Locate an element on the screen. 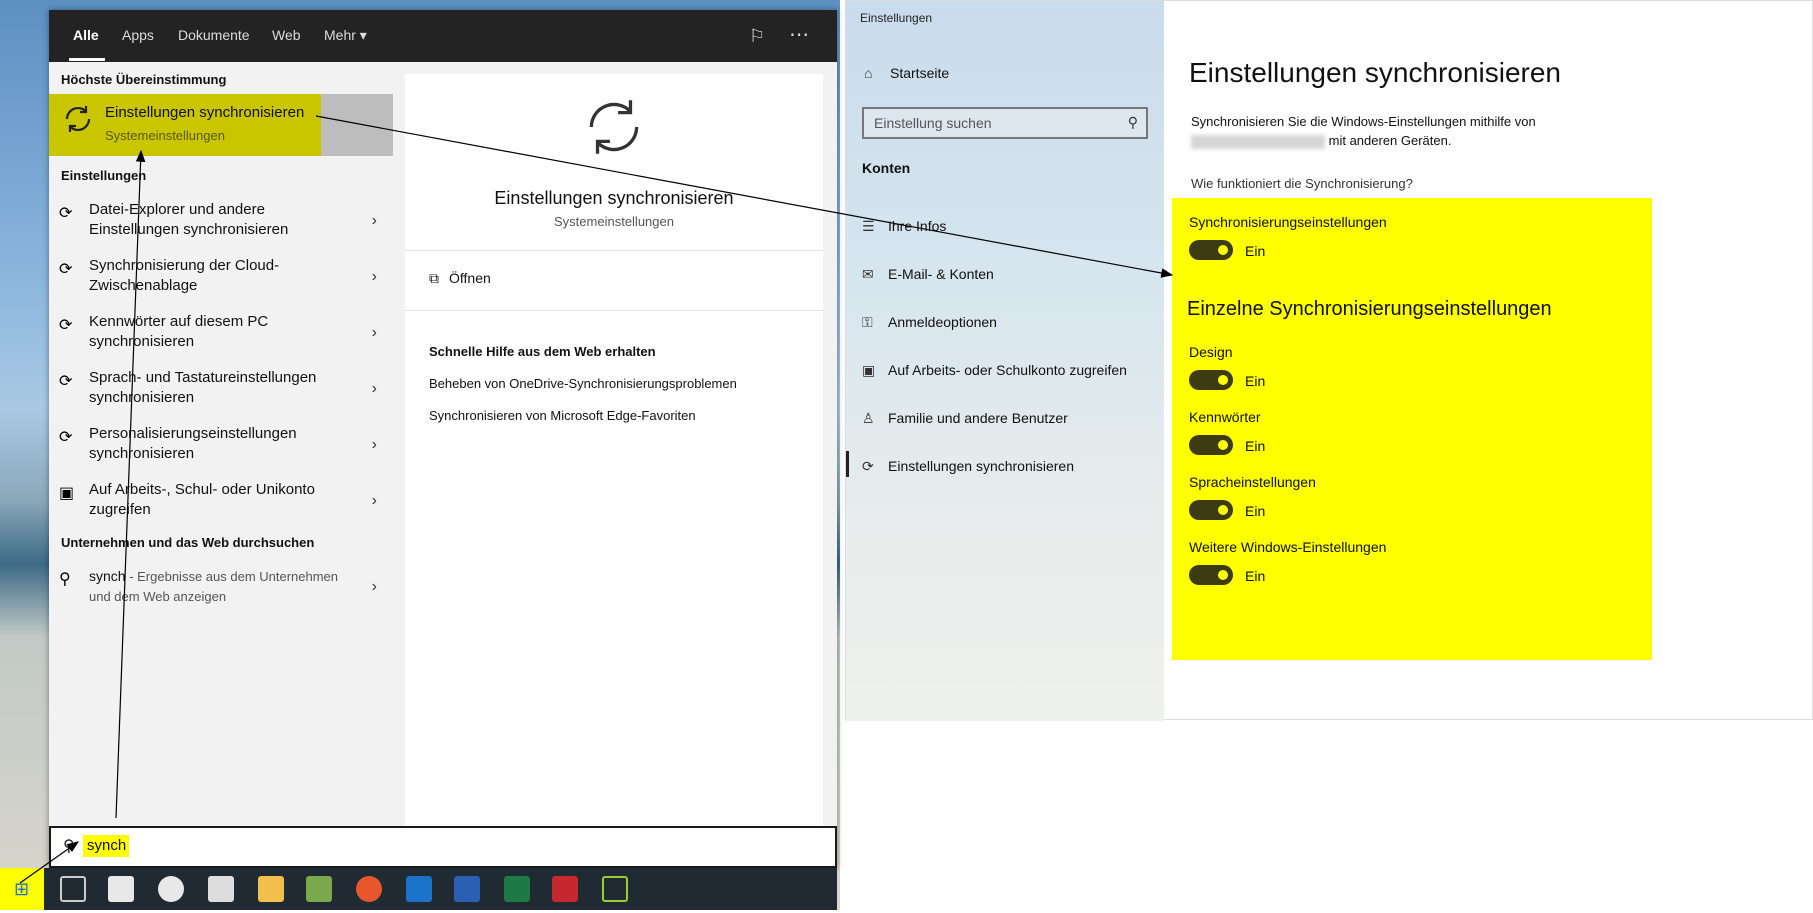 The height and width of the screenshot is (913, 1813). open-icon: ⧉ is located at coordinates (434, 278).